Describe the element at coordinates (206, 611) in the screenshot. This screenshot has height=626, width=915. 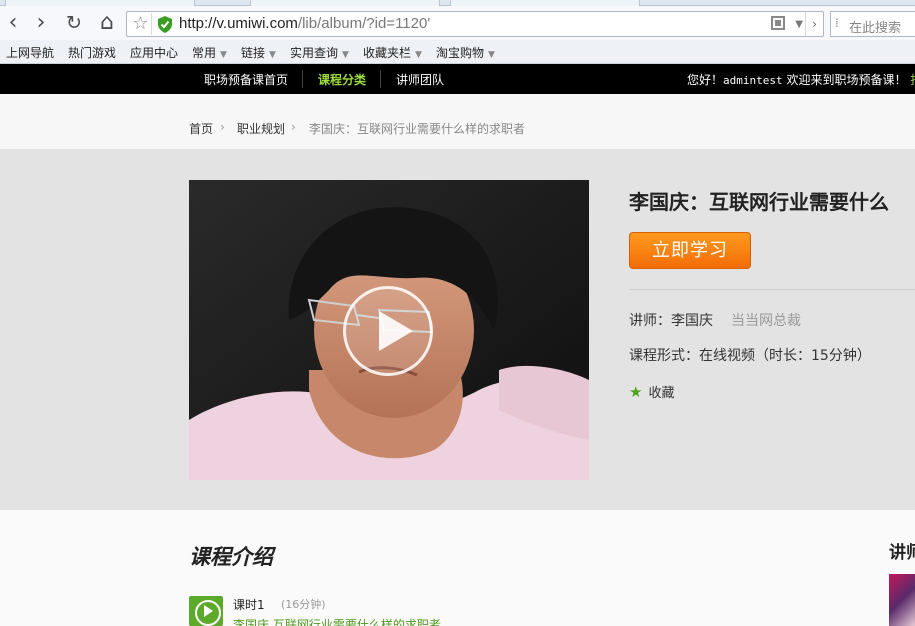
I see `play-circle-icon` at that location.